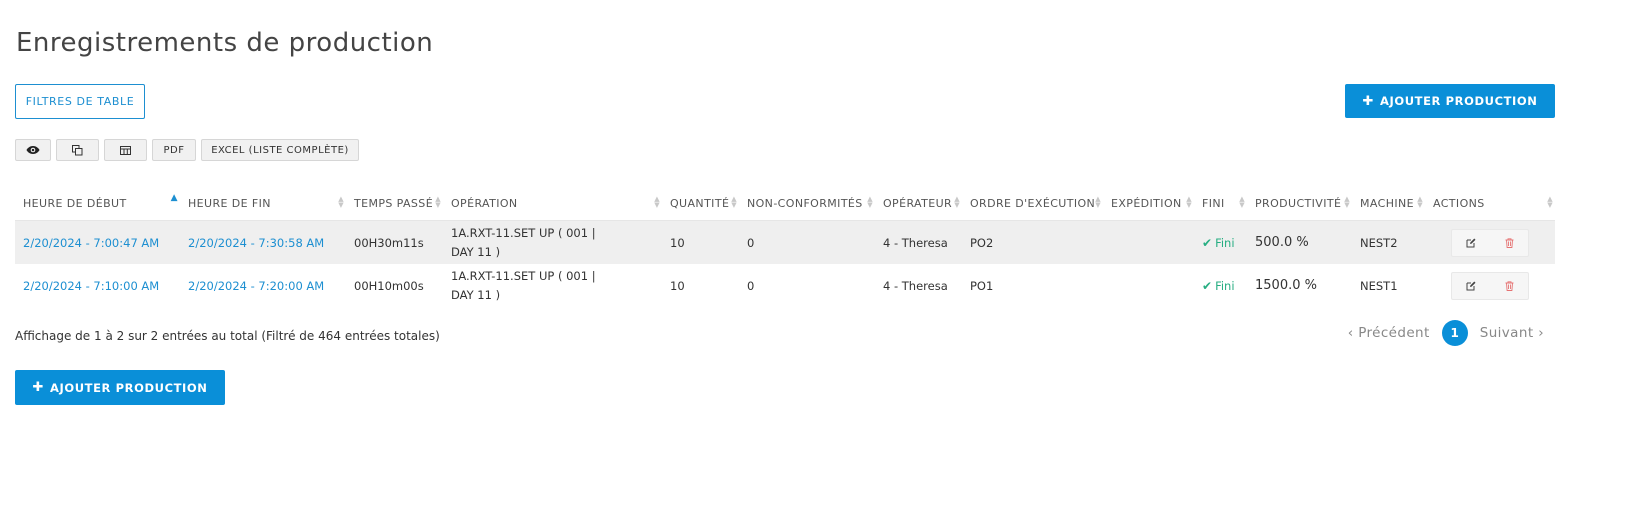  I want to click on eye-icon, so click(33, 150).